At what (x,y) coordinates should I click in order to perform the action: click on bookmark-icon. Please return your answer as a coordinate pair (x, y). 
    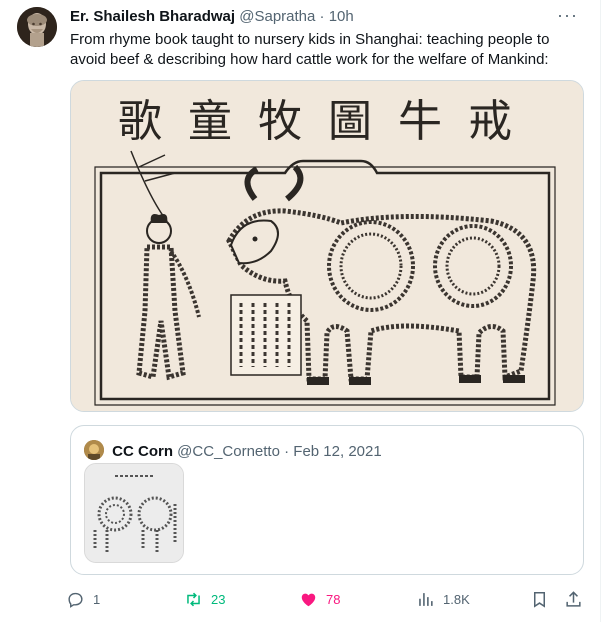
    Looking at the image, I should click on (539, 599).